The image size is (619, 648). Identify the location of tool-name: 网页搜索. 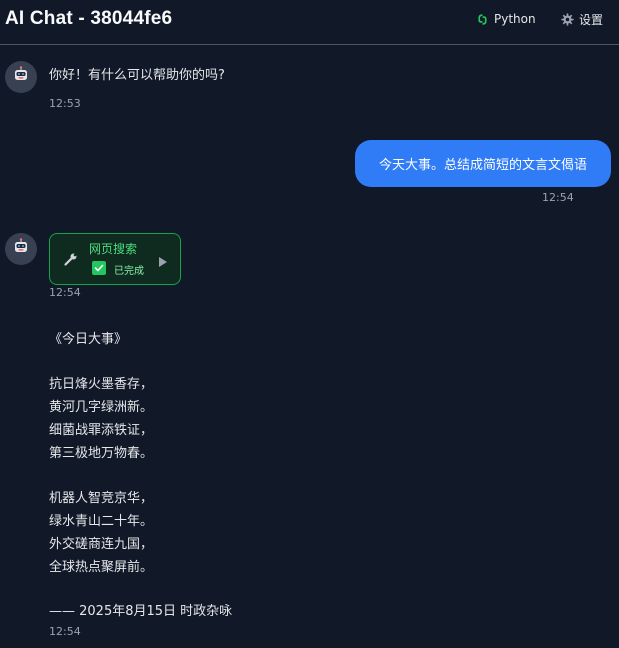
(113, 249).